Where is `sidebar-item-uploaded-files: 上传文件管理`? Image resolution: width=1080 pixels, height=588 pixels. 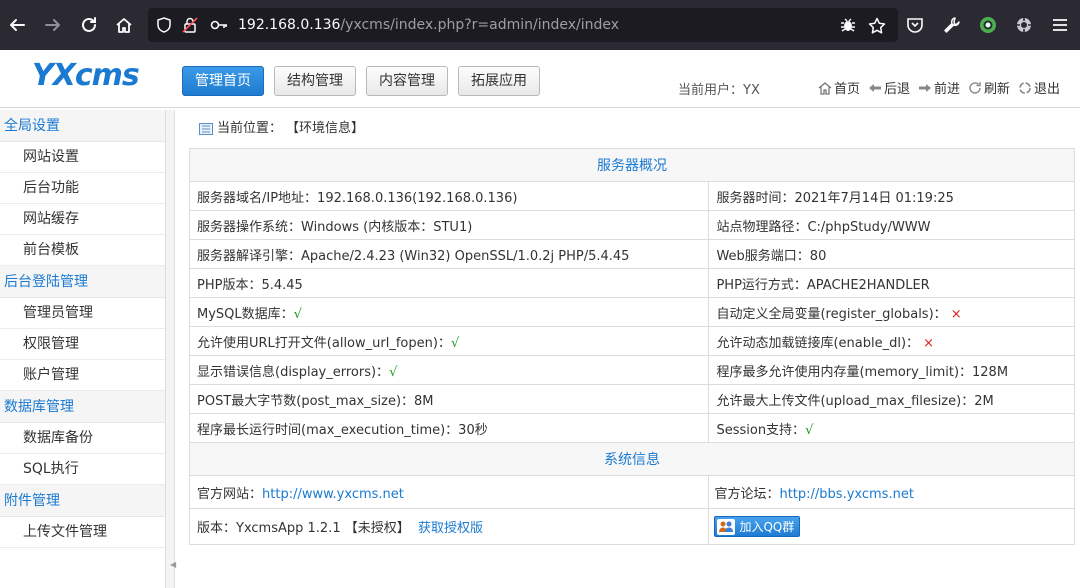
sidebar-item-uploaded-files: 上传文件管理 is located at coordinates (82, 532).